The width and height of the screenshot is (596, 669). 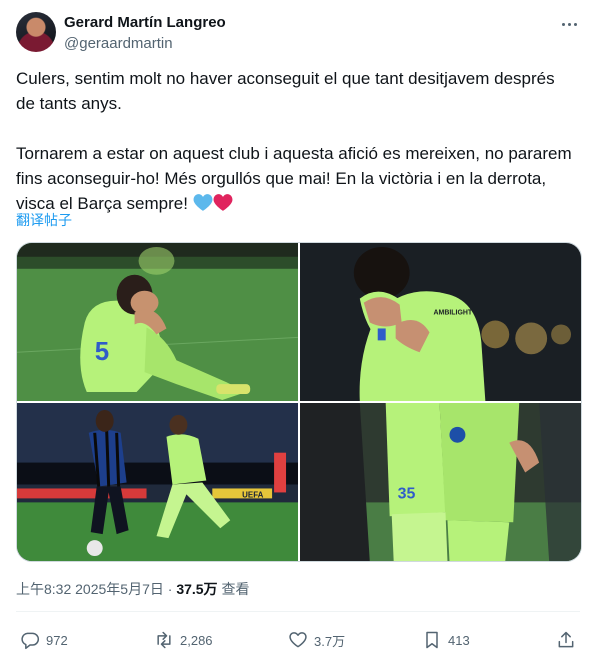 I want to click on views-count: 37.5万, so click(x=197, y=589).